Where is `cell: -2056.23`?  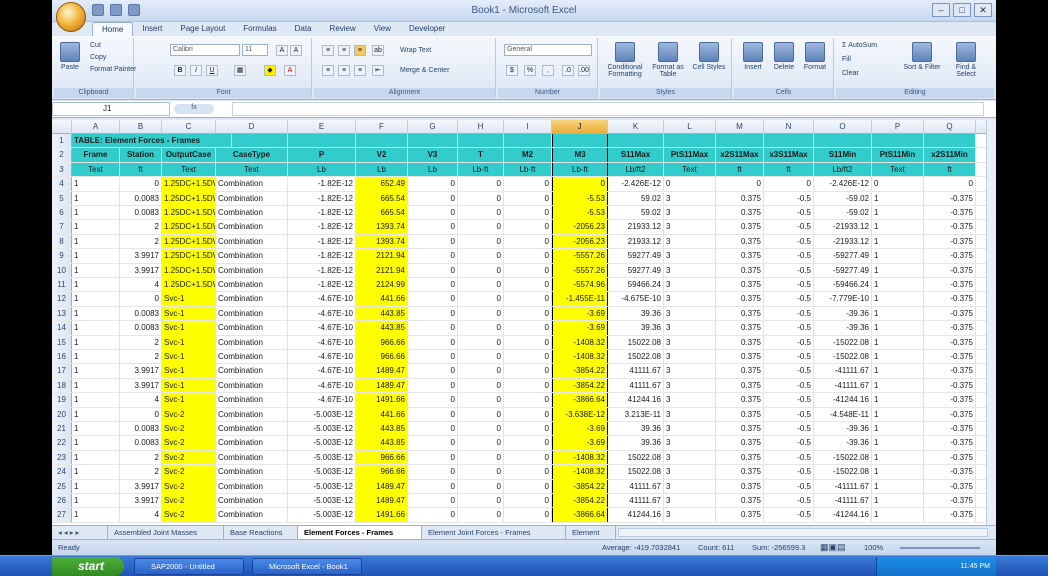
cell: -2056.23 is located at coordinates (580, 227).